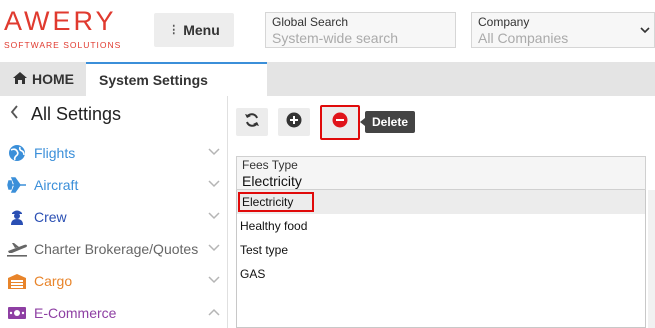  I want to click on company-label: Company, so click(504, 22).